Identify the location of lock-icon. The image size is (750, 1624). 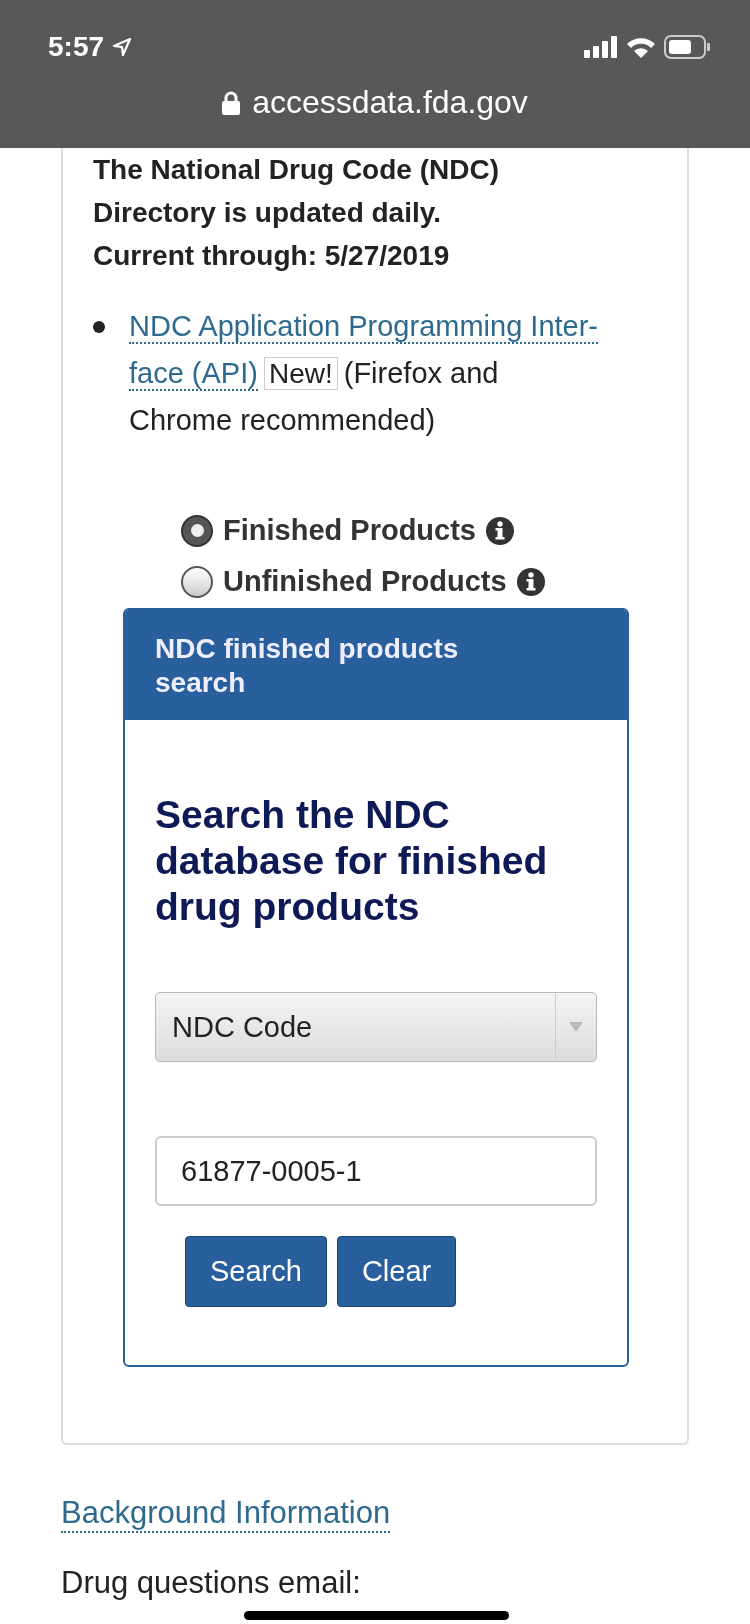
(231, 102).